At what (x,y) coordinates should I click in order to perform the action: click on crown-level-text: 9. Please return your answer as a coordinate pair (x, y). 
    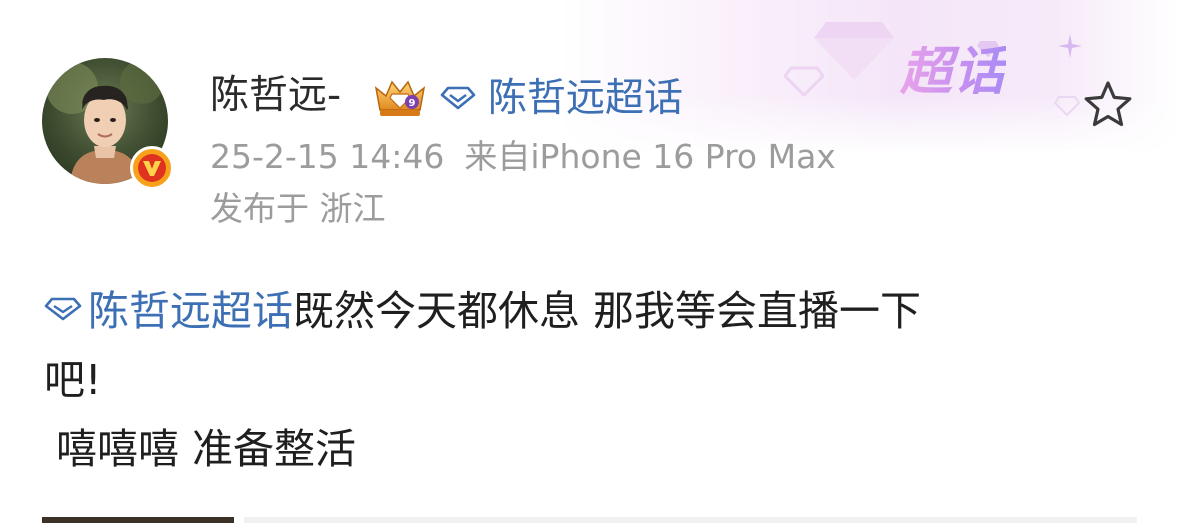
    Looking at the image, I should click on (412, 103).